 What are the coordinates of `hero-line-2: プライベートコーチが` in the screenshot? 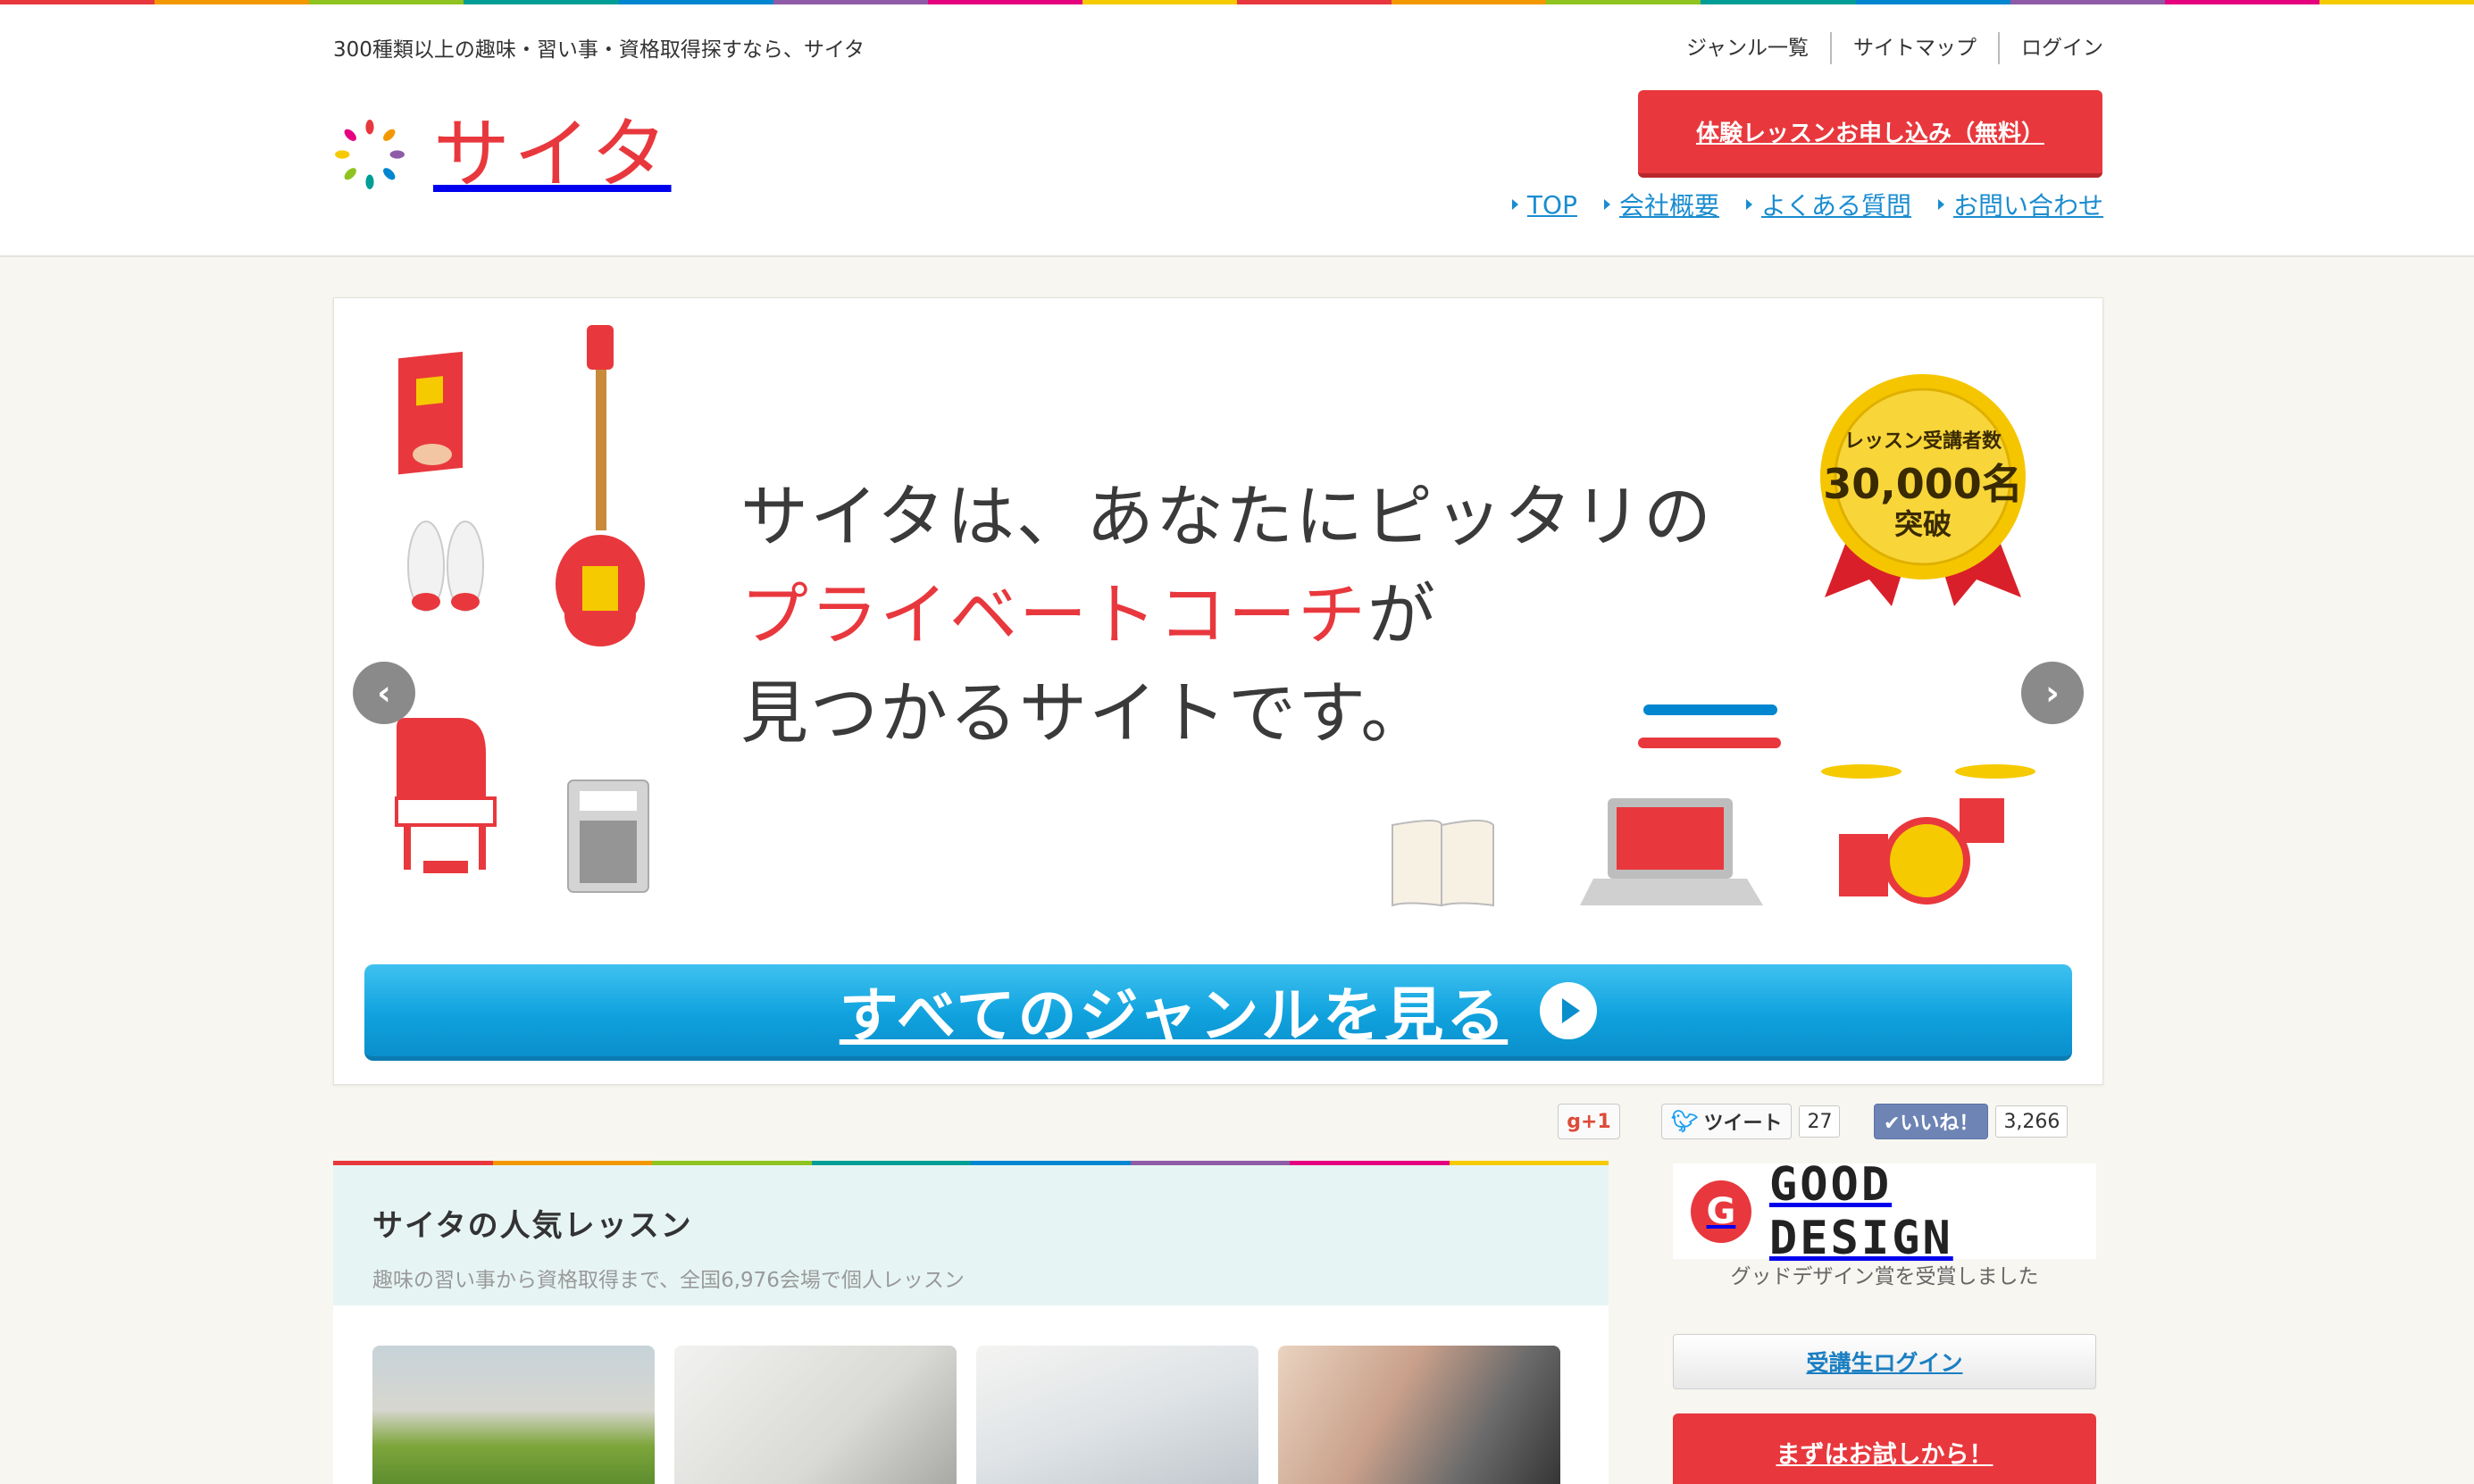 It's located at (1226, 615).